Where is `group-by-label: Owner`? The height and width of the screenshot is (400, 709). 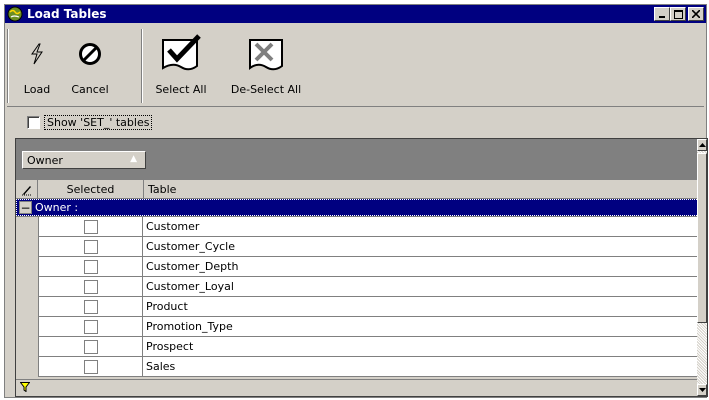 group-by-label: Owner is located at coordinates (45, 160).